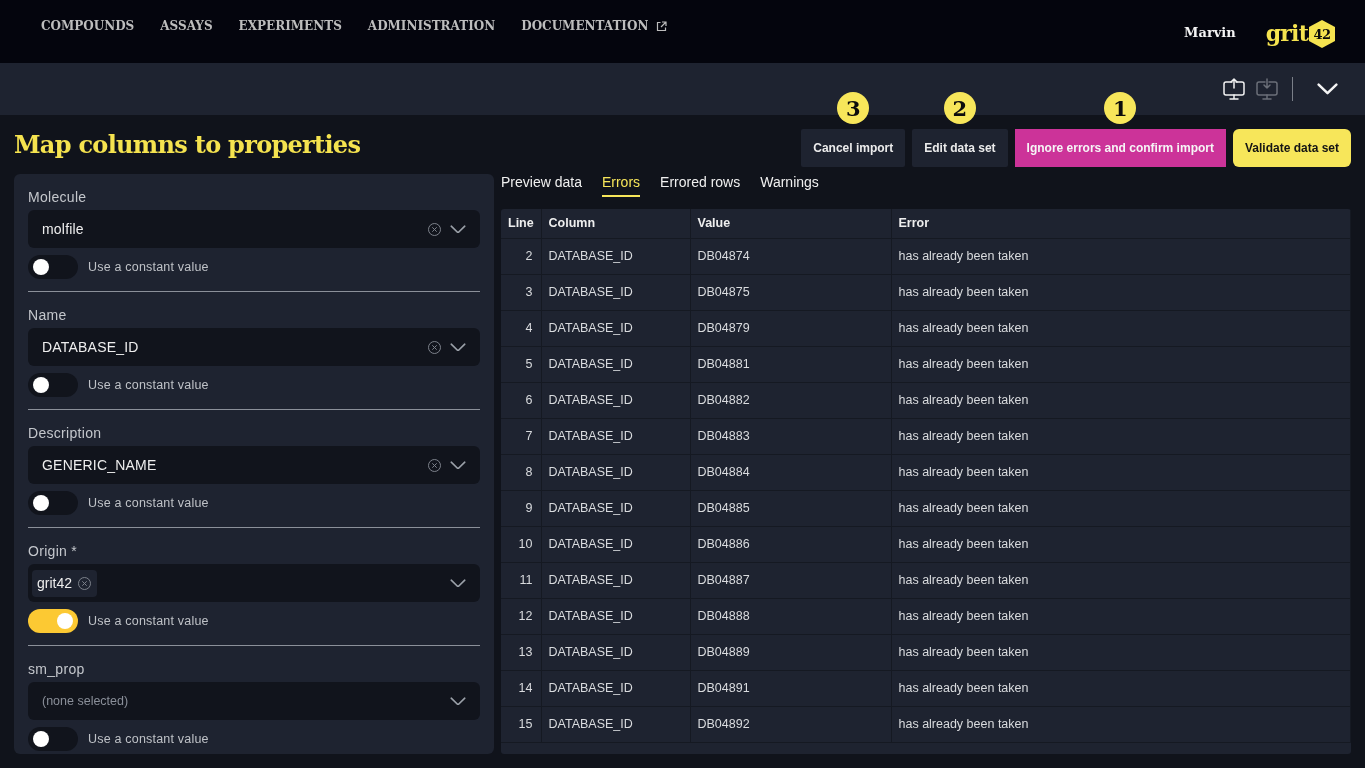  What do you see at coordinates (521, 223) in the screenshot?
I see `column-header: Line` at bounding box center [521, 223].